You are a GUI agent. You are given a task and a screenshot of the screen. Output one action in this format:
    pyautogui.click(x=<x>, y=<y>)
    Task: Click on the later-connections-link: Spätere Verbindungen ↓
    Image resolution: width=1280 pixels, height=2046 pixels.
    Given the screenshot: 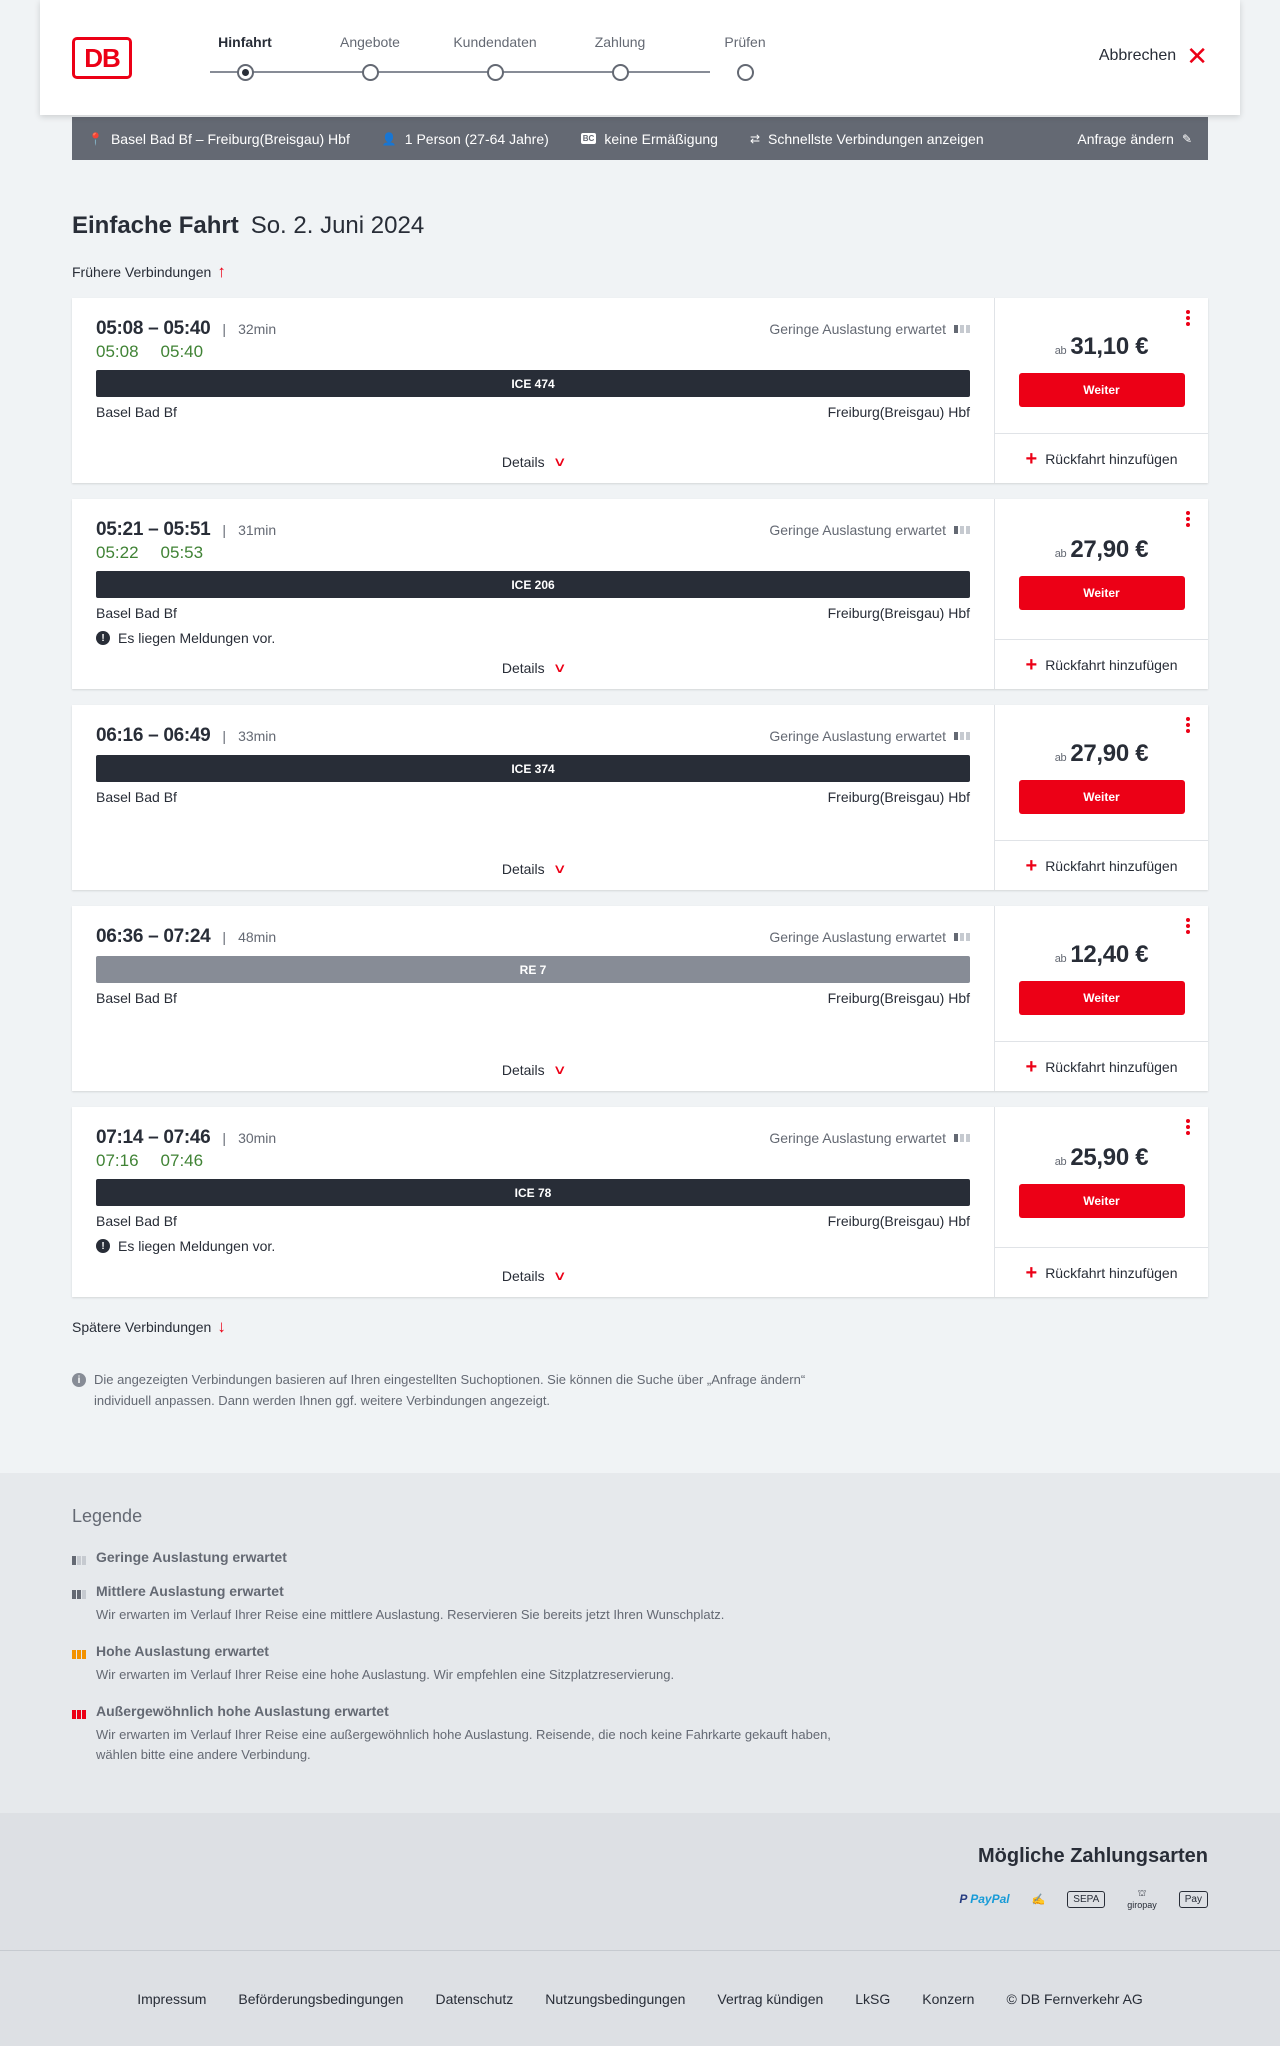 What is the action you would take?
    pyautogui.click(x=640, y=1327)
    